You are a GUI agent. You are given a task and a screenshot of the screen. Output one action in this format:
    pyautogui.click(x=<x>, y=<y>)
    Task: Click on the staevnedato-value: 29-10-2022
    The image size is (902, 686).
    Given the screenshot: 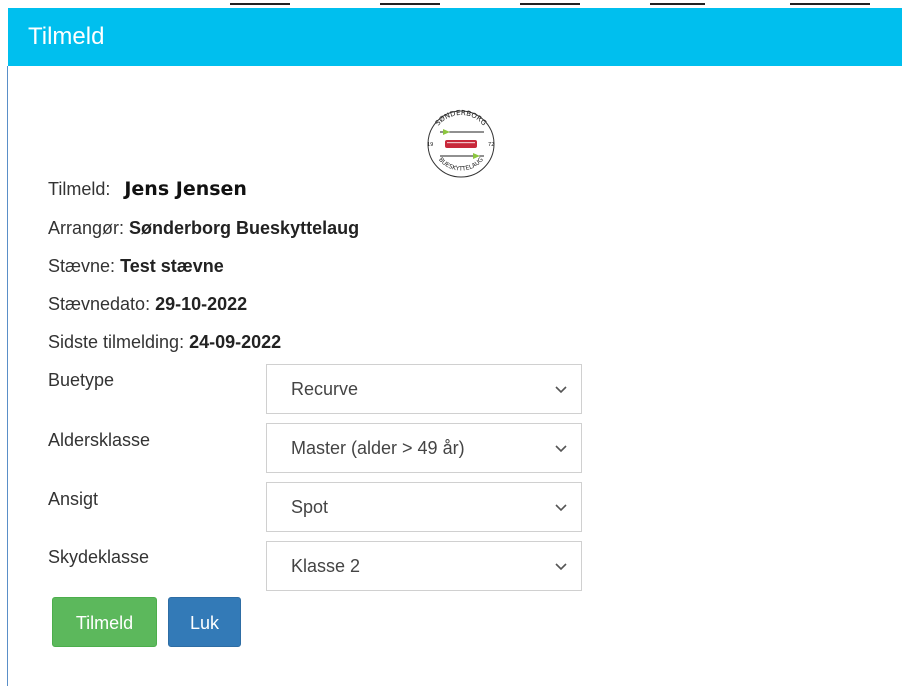 What is the action you would take?
    pyautogui.click(x=201, y=304)
    